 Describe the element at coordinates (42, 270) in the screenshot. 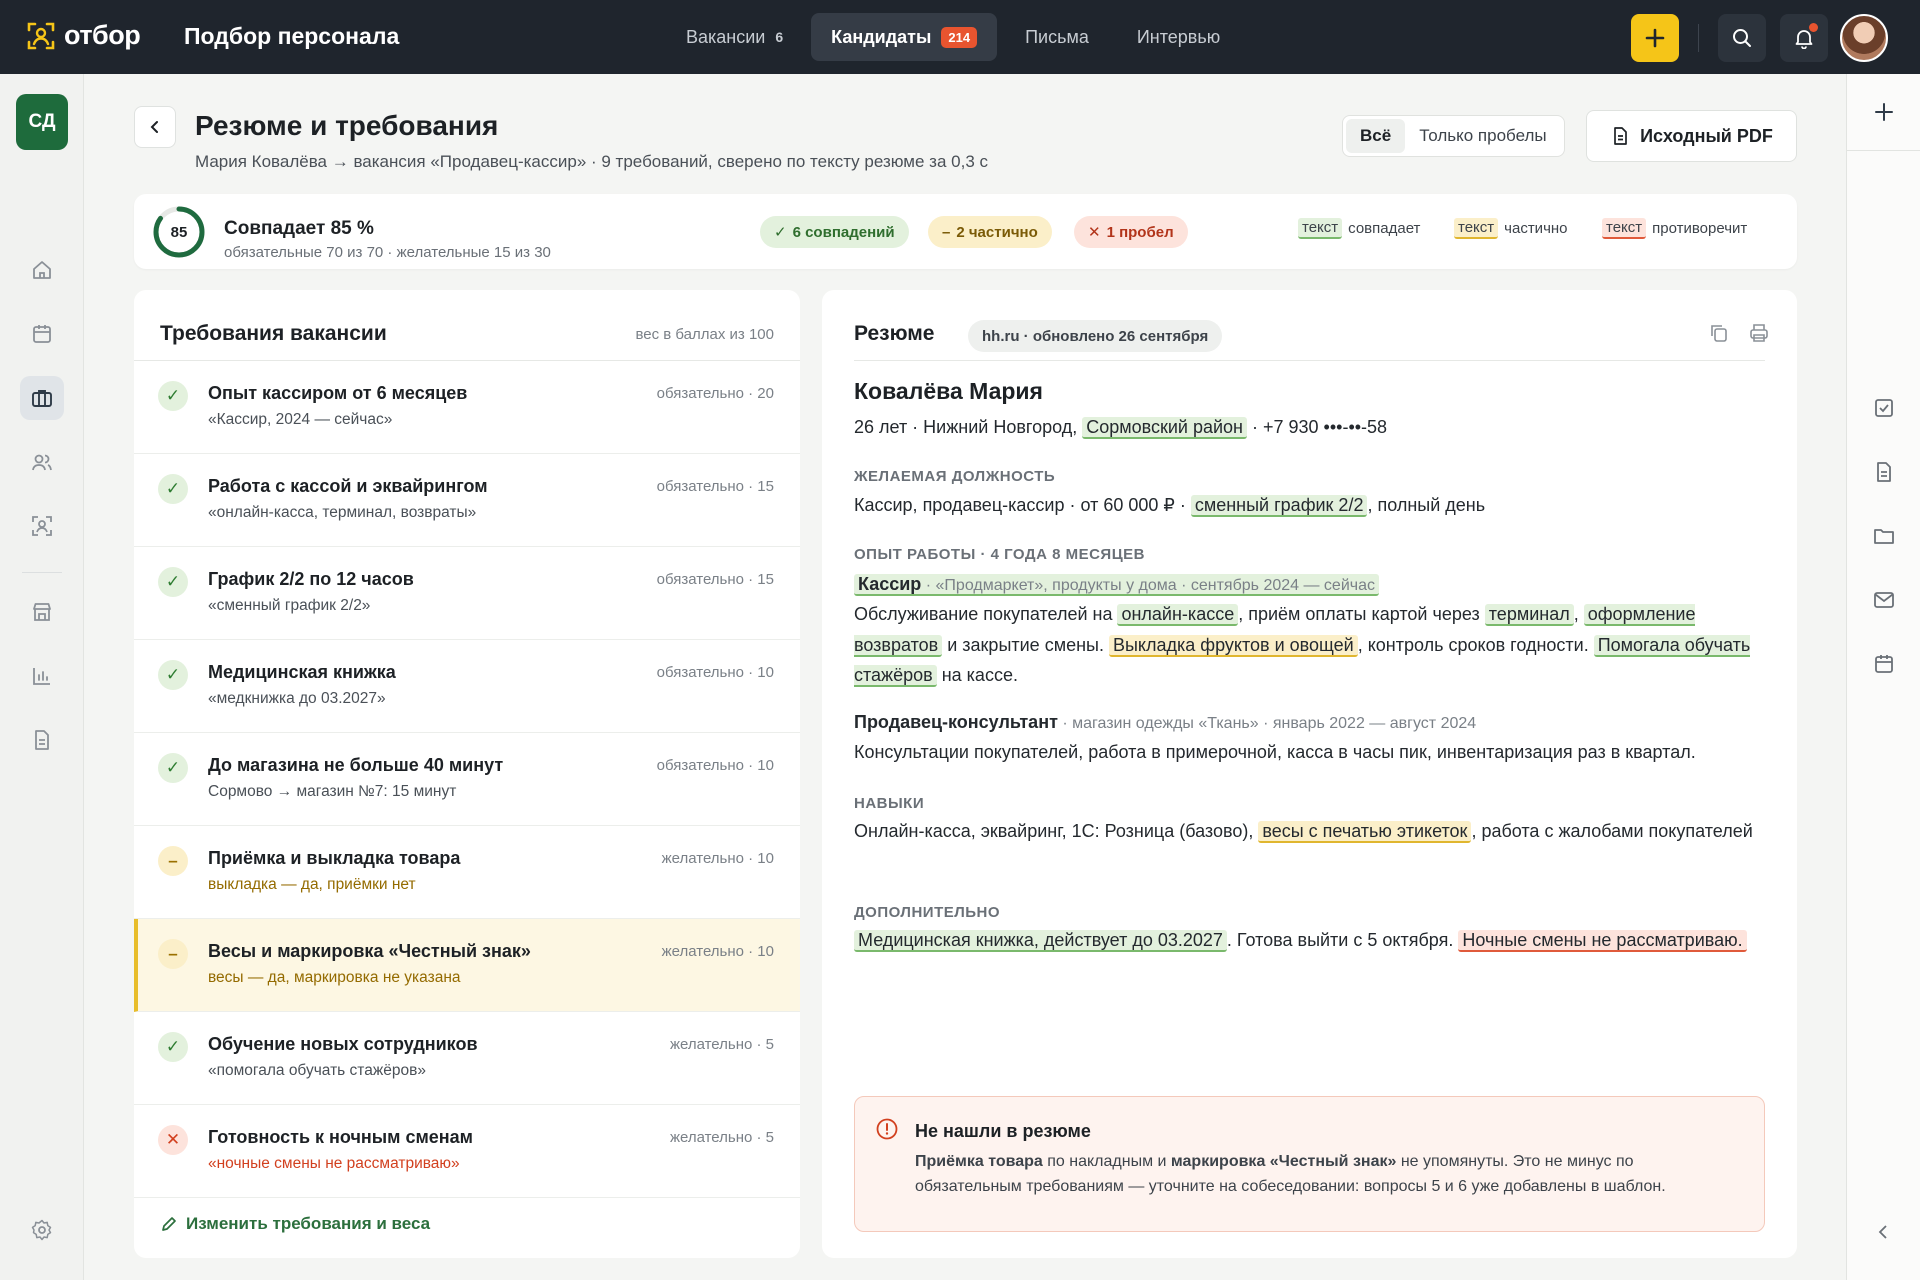

I see `rail-home` at that location.